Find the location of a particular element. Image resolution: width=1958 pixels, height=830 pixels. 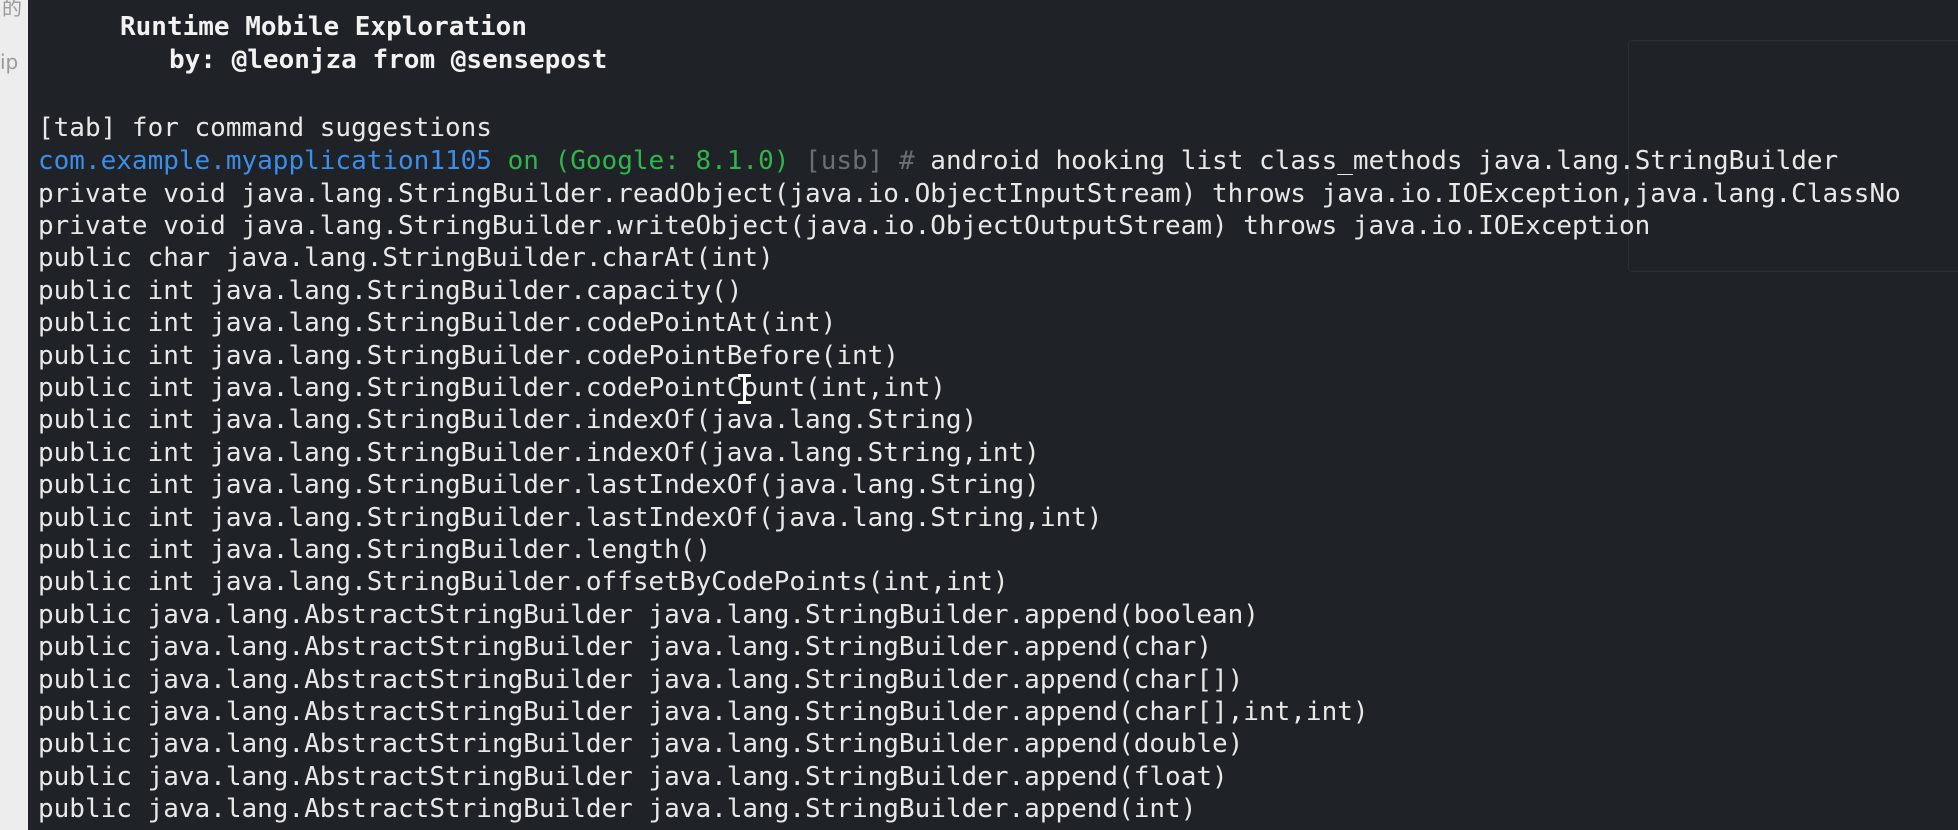

prompt-on: on is located at coordinates (523, 161).